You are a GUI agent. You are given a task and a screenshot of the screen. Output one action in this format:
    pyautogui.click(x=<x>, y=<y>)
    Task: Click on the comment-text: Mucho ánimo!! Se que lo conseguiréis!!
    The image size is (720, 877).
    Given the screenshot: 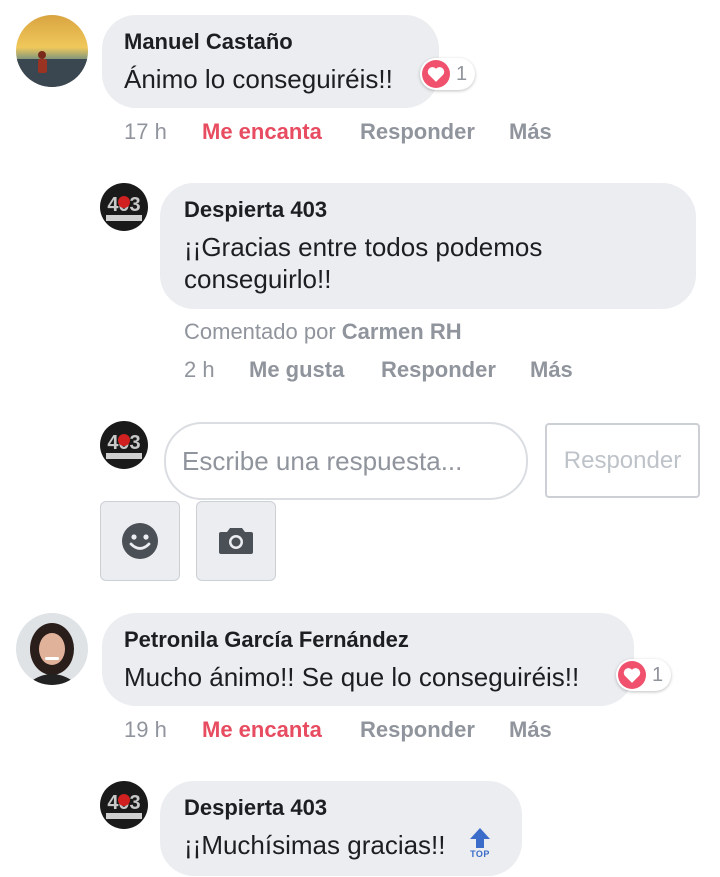 What is the action you would take?
    pyautogui.click(x=352, y=677)
    